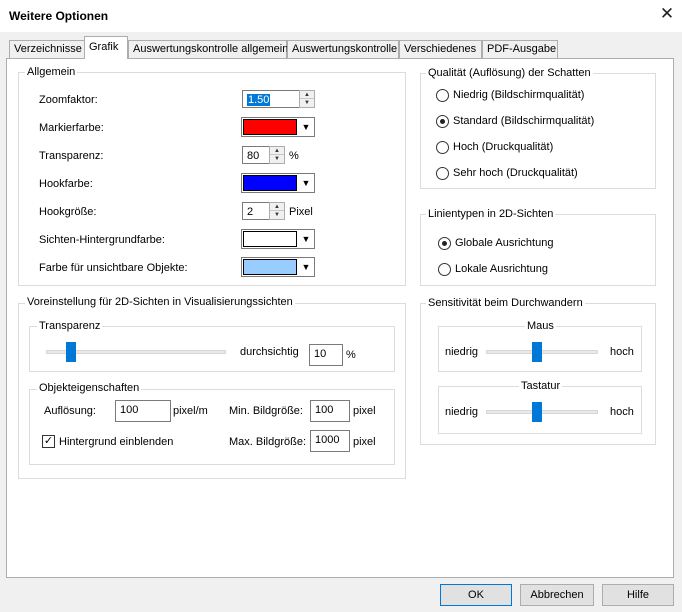 Image resolution: width=682 pixels, height=612 pixels. Describe the element at coordinates (504, 243) in the screenshot. I see `radio-global-alignment-label: Globale Ausrichtung` at that location.